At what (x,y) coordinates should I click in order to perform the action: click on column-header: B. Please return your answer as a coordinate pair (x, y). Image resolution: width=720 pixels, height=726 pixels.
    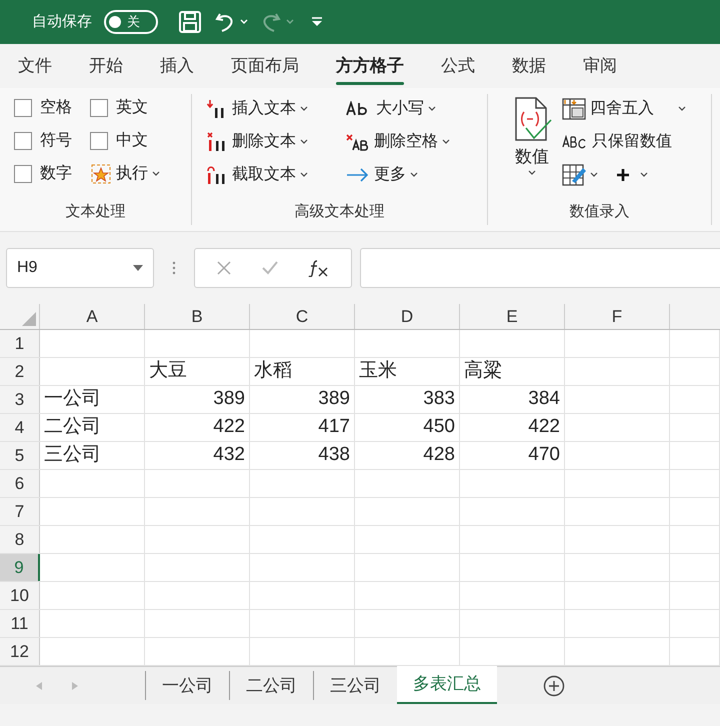
    Looking at the image, I should click on (197, 316).